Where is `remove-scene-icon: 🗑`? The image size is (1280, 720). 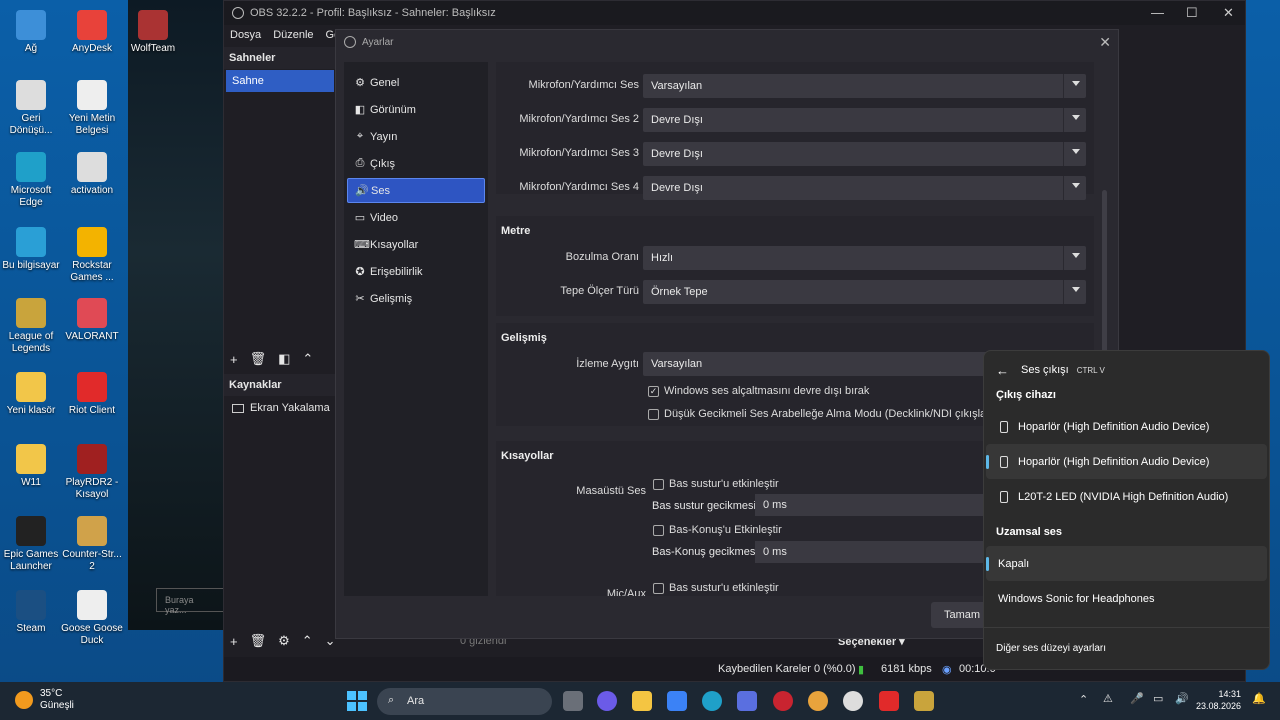
remove-scene-icon: 🗑 is located at coordinates (258, 359).